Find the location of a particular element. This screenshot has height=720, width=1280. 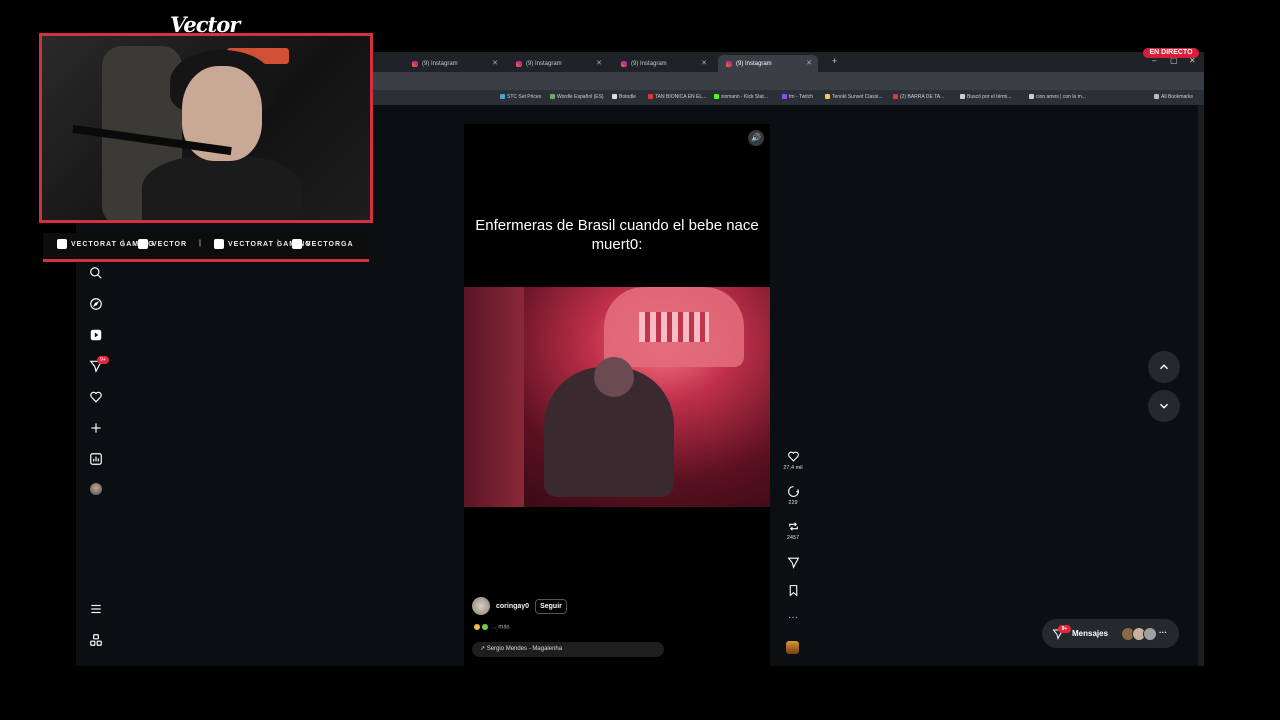

twitch-icon is located at coordinates (143, 244).